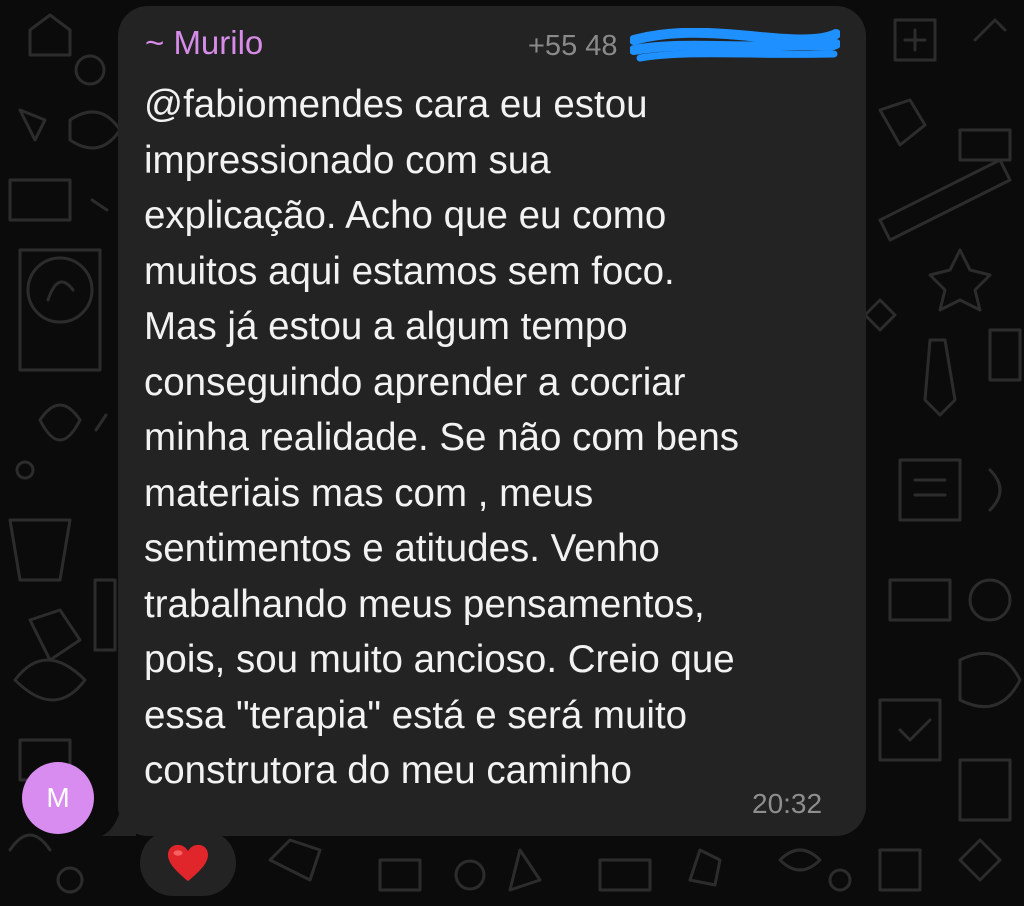  Describe the element at coordinates (204, 43) in the screenshot. I see `sender-name: ~ Murilo` at that location.